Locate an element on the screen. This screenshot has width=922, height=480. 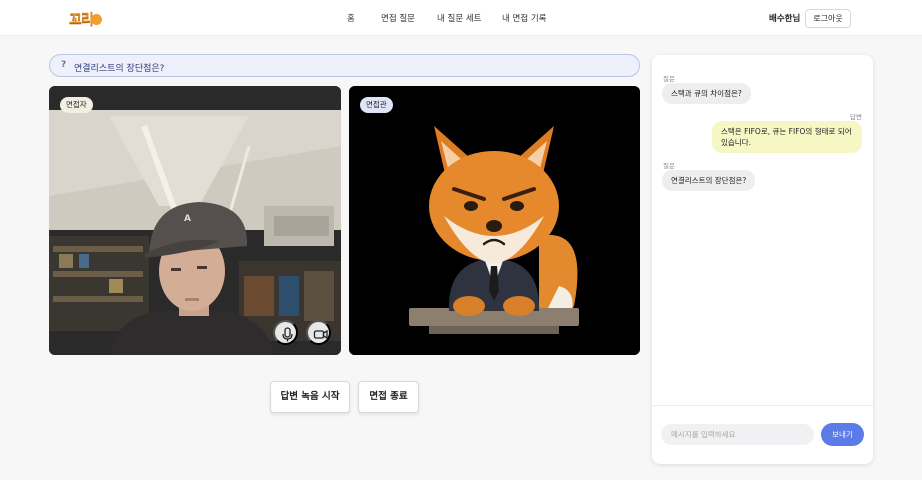
logout-button: 로그아웃 is located at coordinates (828, 18).